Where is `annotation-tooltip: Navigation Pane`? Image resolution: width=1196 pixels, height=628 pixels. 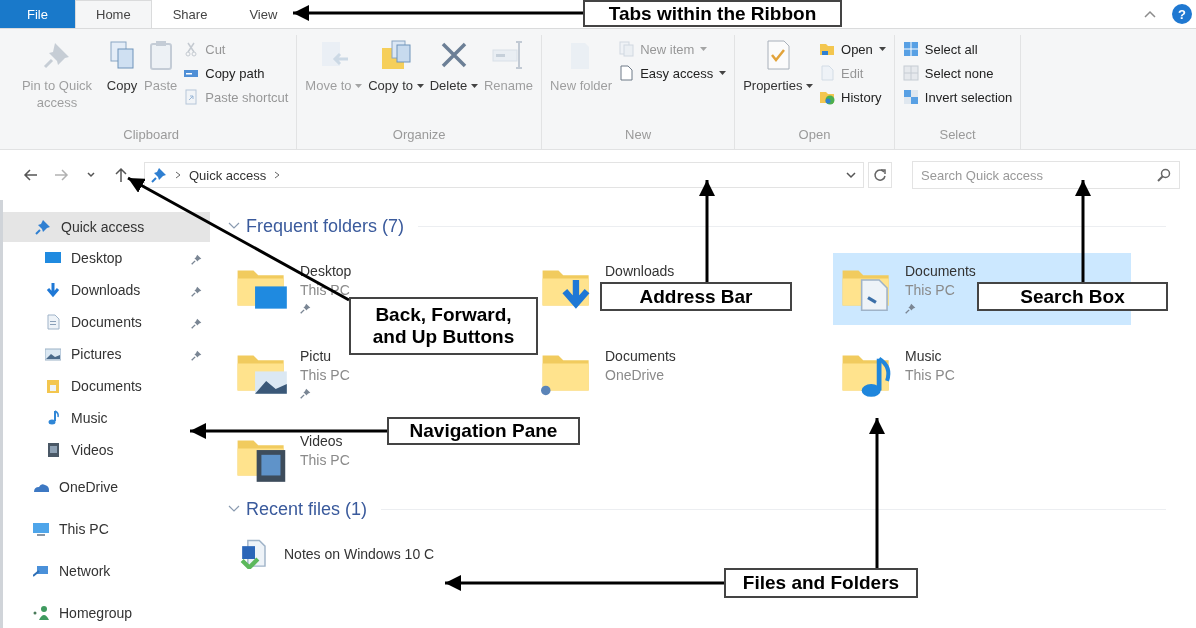
annotation-tooltip: Navigation Pane is located at coordinates (483, 431).